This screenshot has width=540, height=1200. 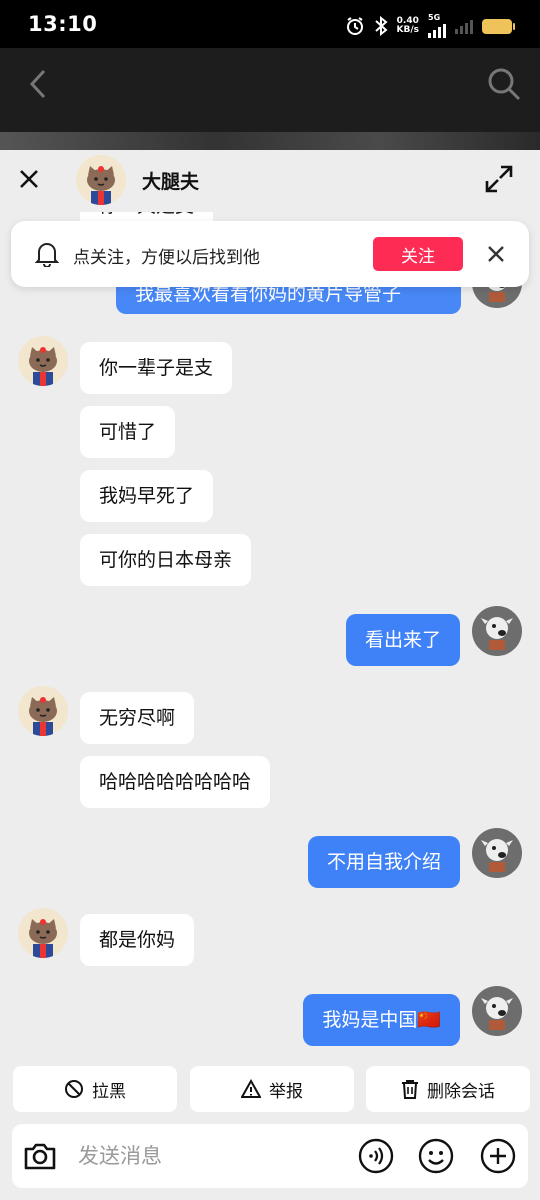 I want to click on search-icon, so click(x=504, y=84).